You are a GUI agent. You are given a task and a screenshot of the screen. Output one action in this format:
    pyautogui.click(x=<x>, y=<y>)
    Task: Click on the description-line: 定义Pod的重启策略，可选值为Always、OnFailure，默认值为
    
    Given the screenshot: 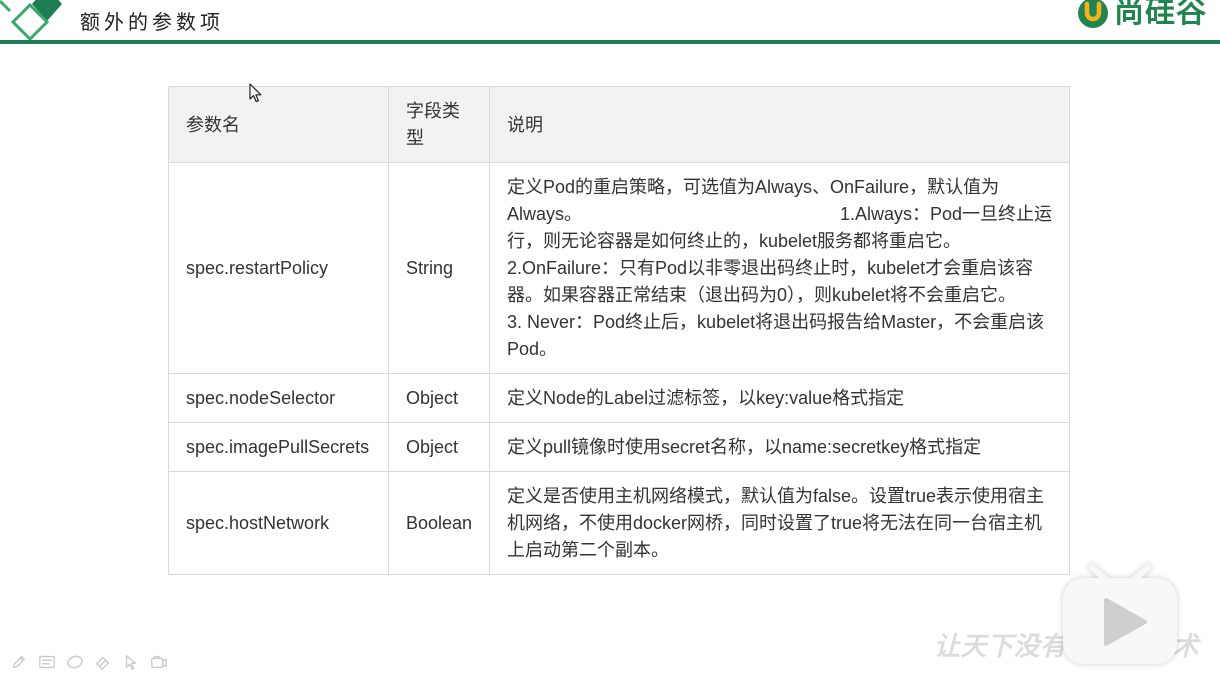 What is the action you would take?
    pyautogui.click(x=779, y=187)
    